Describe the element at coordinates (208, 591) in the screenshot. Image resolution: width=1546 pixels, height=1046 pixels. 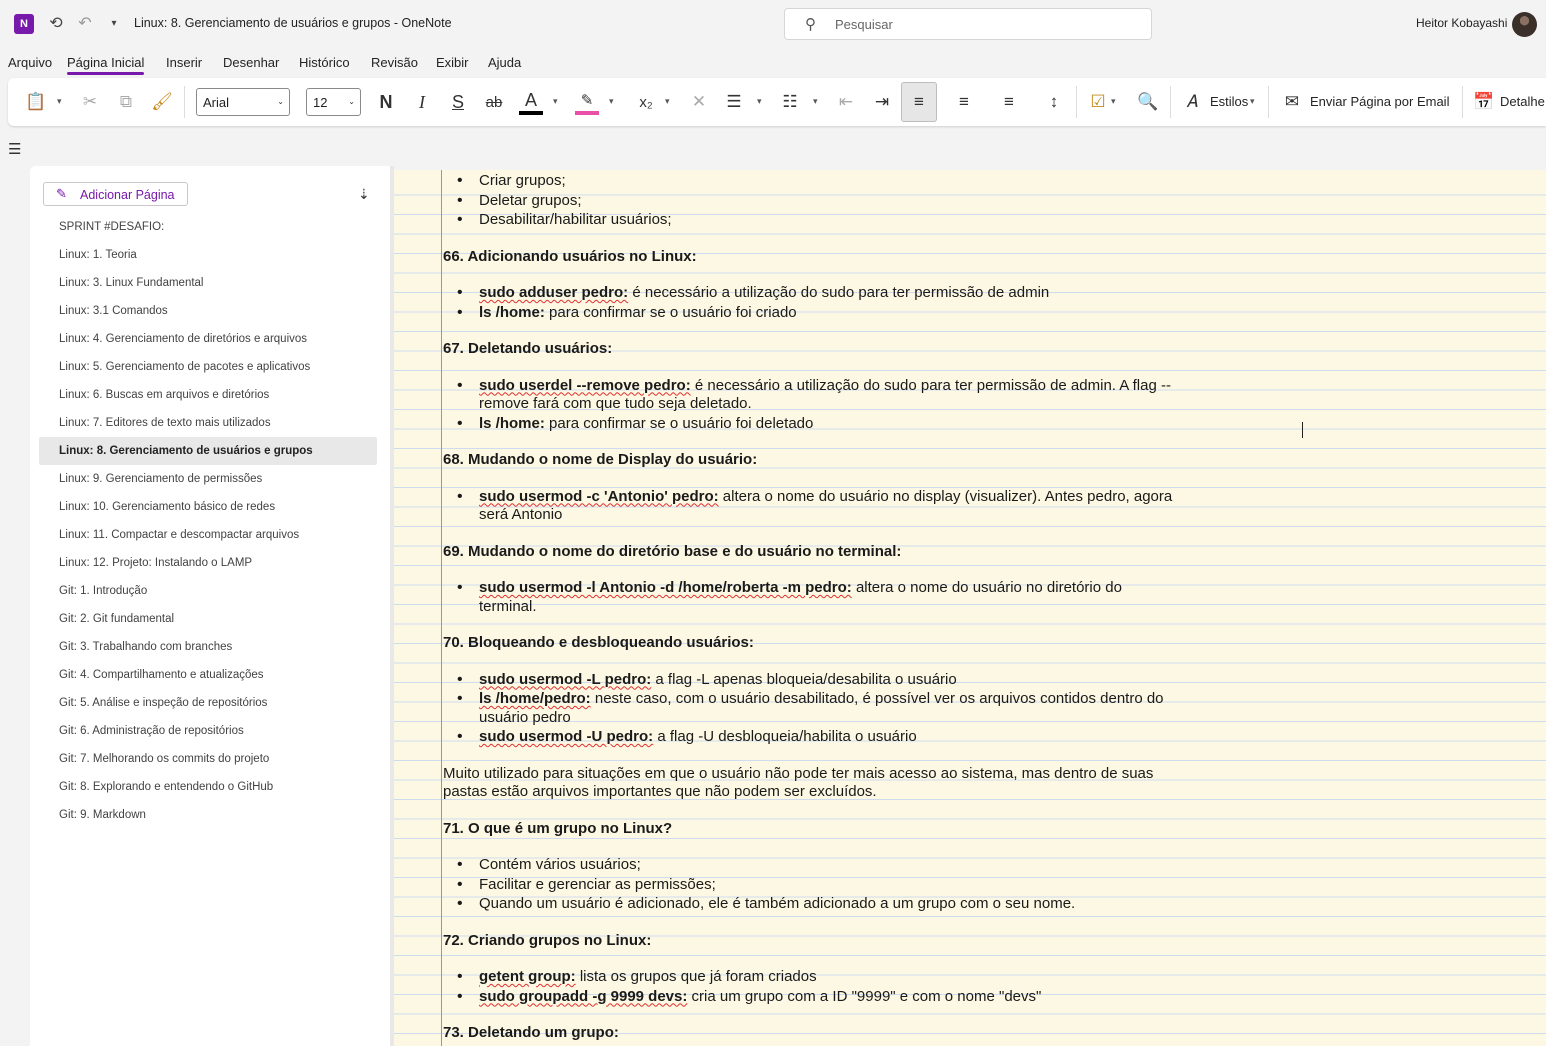
I see `page-item: Git: 1. Introdução` at that location.